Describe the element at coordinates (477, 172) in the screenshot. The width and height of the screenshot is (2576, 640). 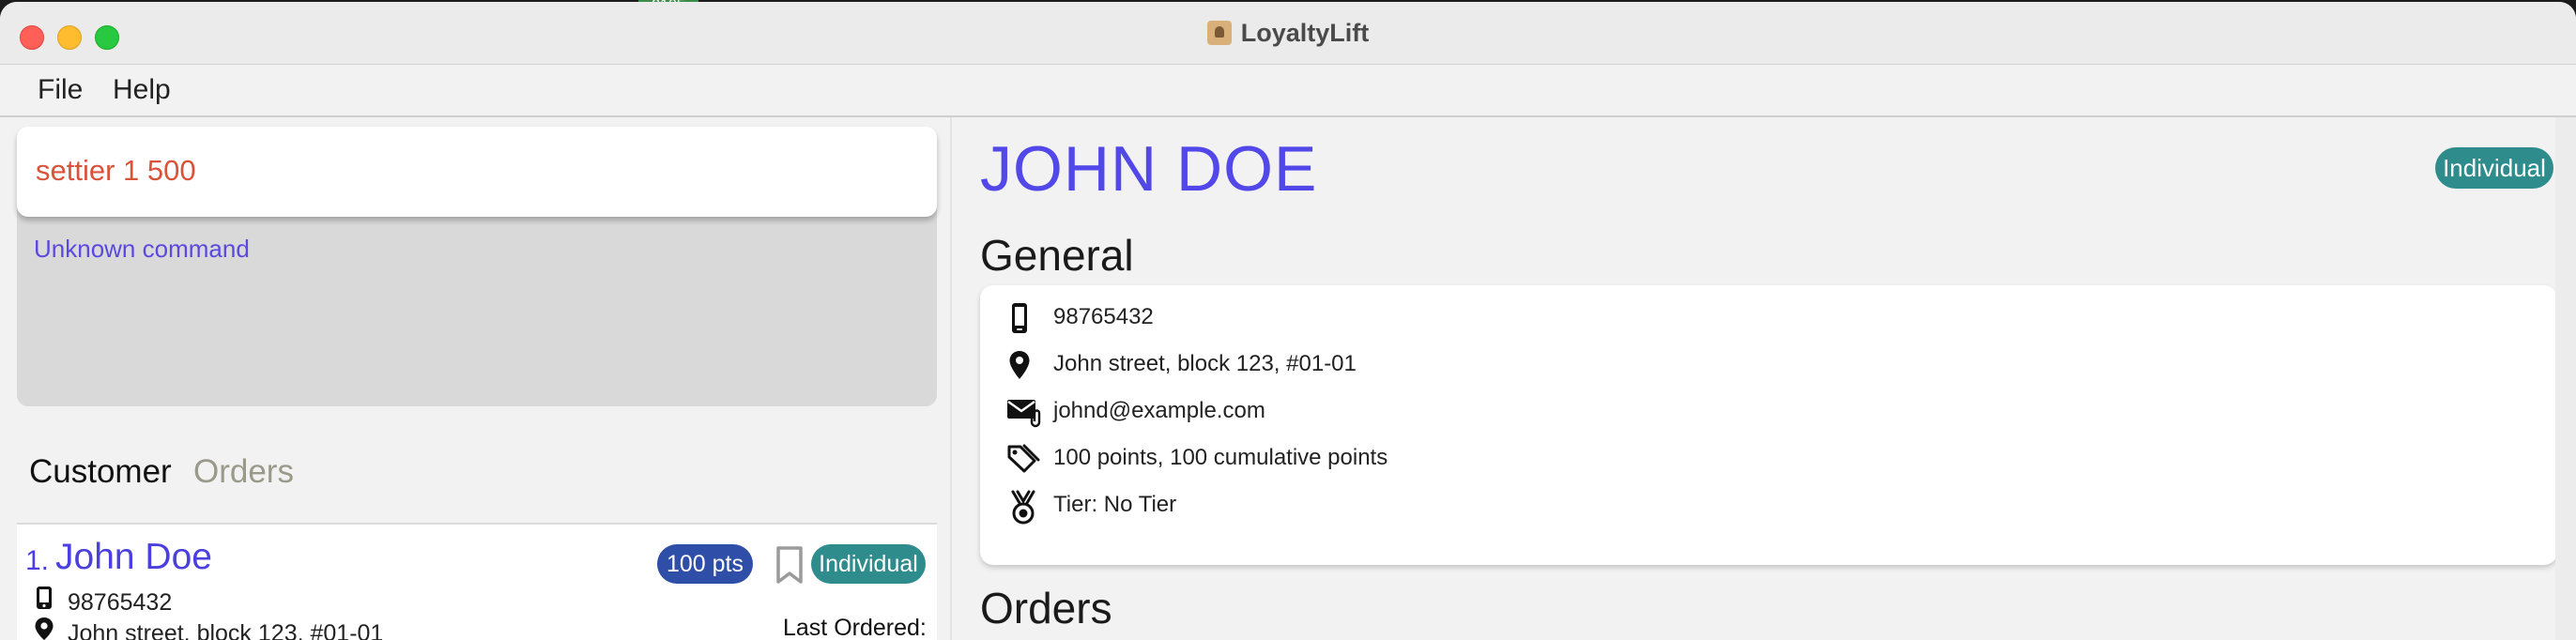
I see `command-box: settier 1 500` at that location.